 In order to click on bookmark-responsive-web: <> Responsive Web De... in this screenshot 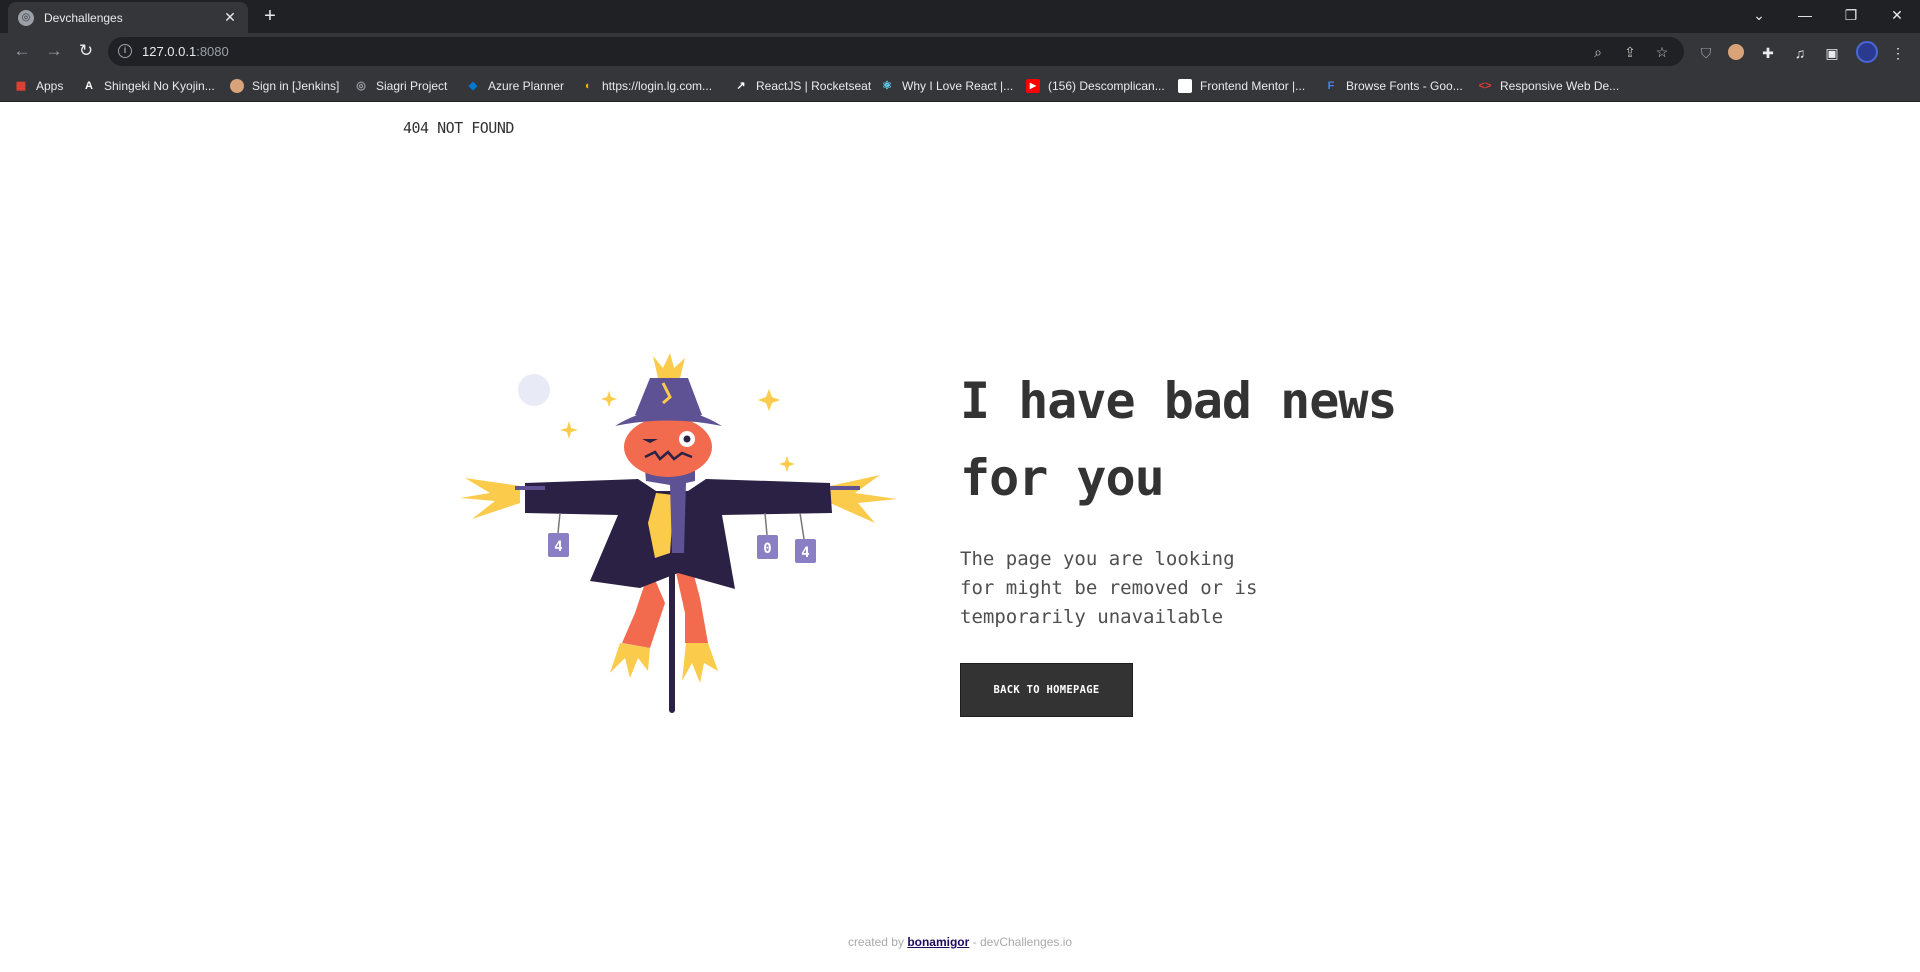, I will do `click(1549, 86)`.